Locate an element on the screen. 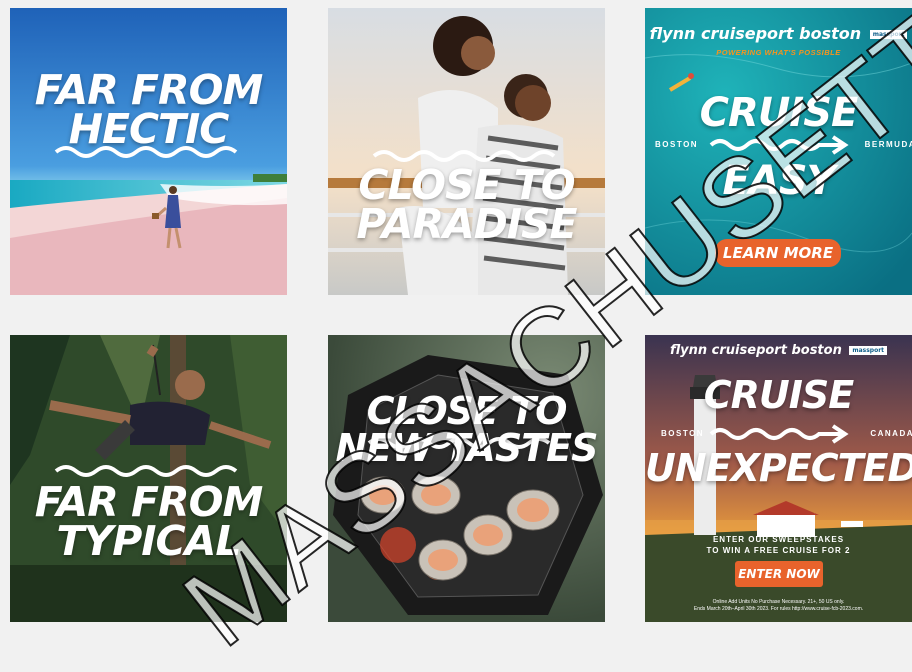  headline-line-2: NEW TASTES is located at coordinates (467, 448).